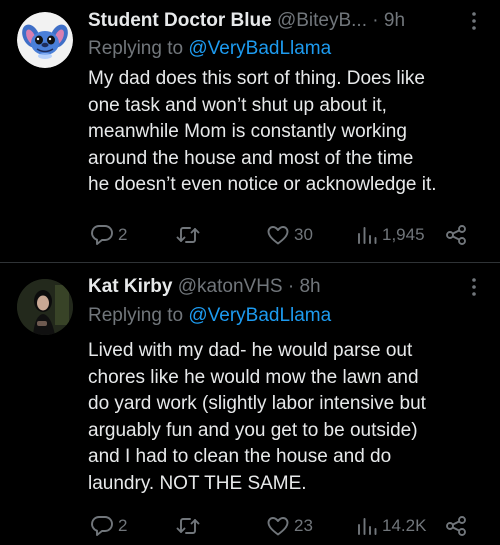 This screenshot has height=545, width=500. I want to click on tweet-header: Kat Kirby @katonVHS · 8h, so click(274, 287).